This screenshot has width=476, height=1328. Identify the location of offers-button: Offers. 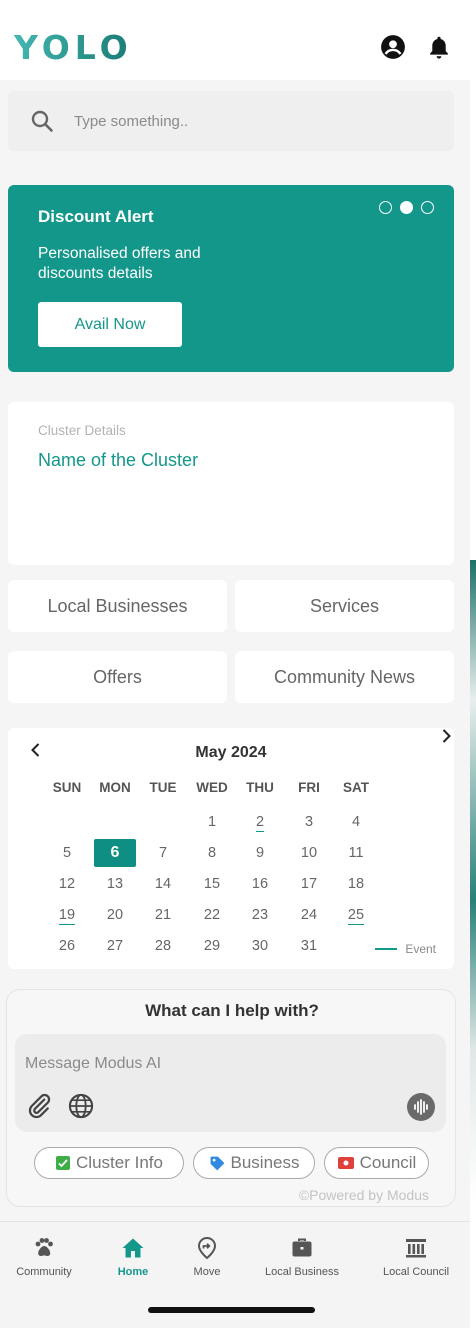
(117, 677).